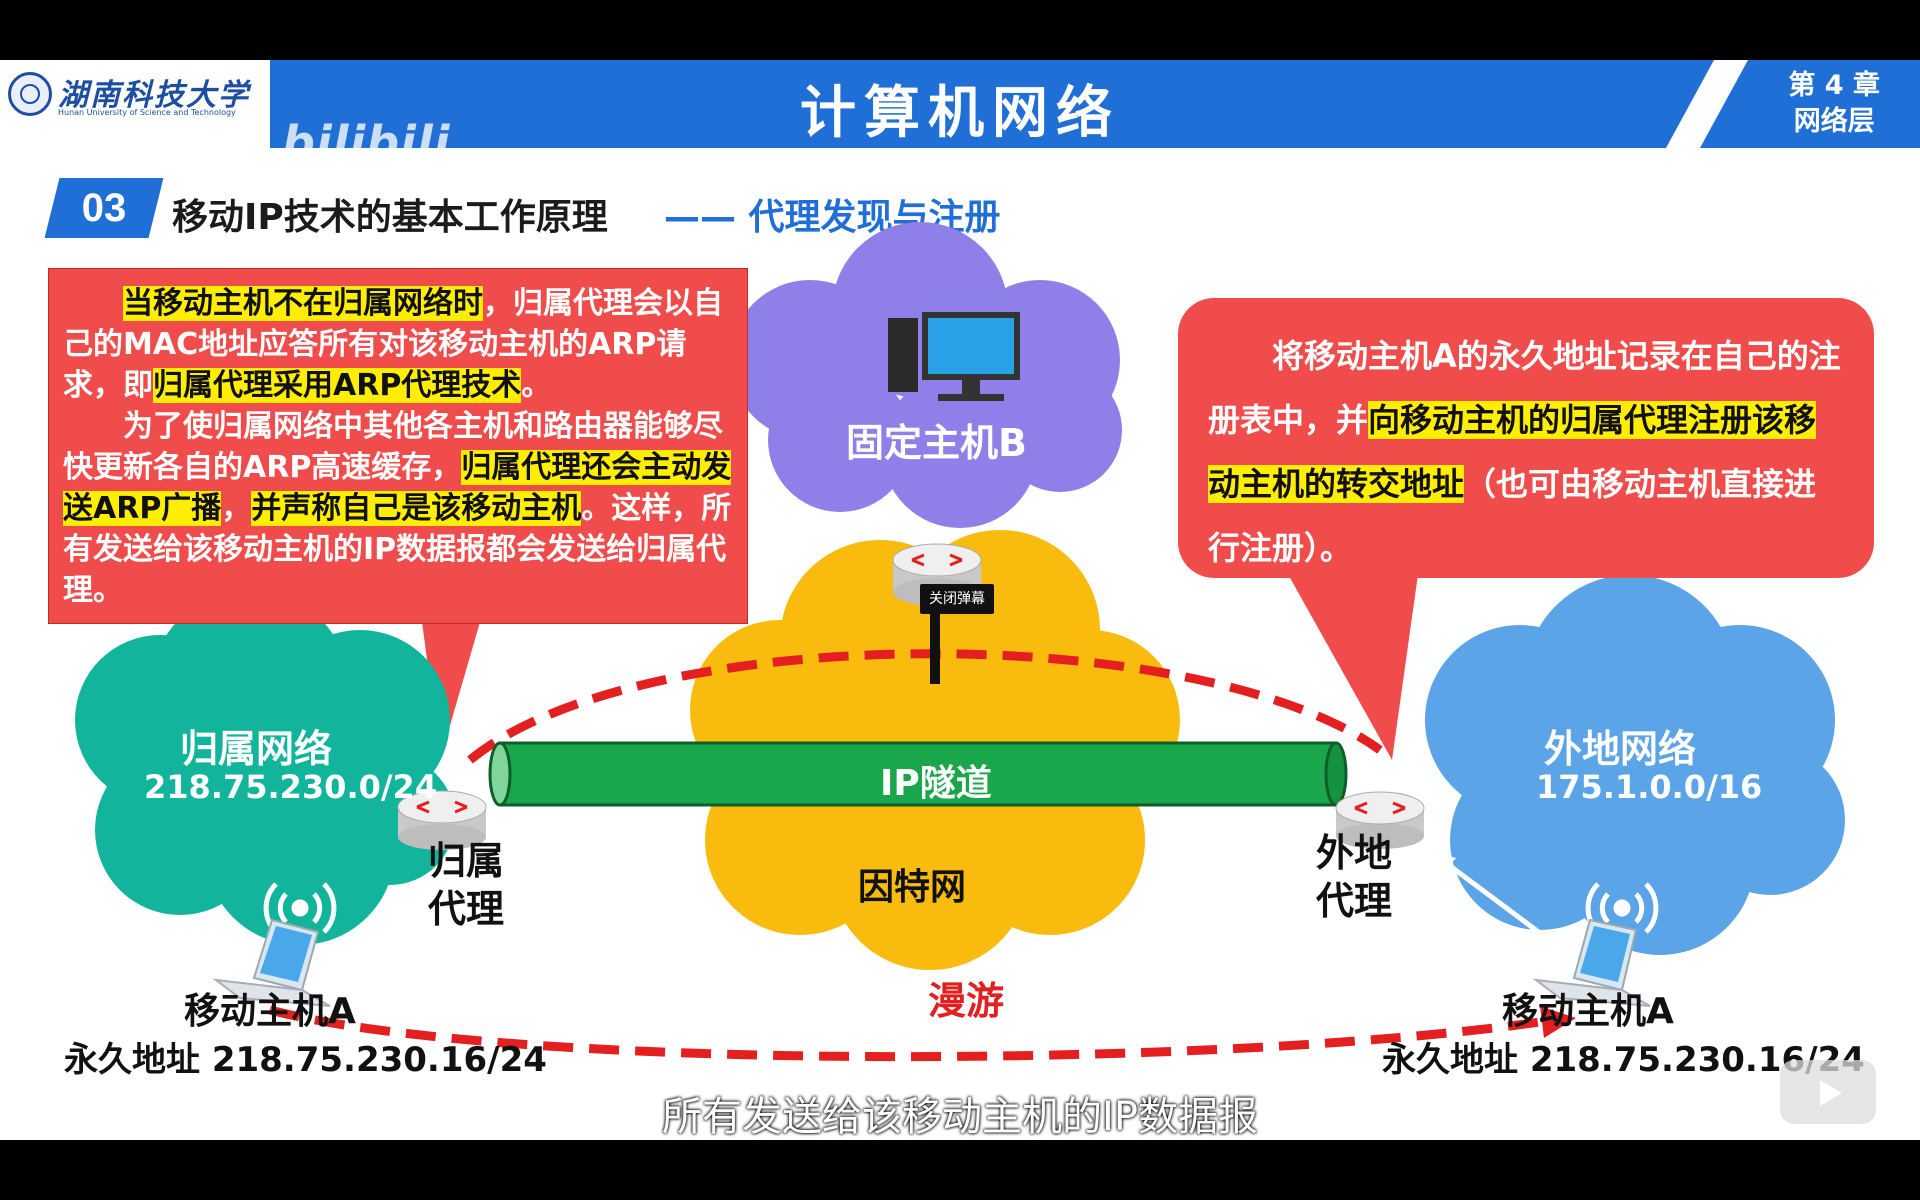 The image size is (1920, 1200). What do you see at coordinates (912, 887) in the screenshot?
I see `internet-label: 因特网` at bounding box center [912, 887].